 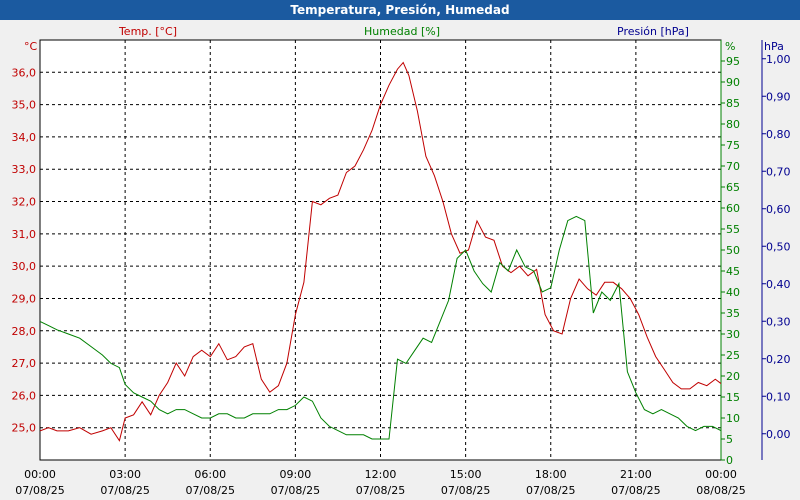 I want to click on y-tick-humidity: 85, so click(x=733, y=103).